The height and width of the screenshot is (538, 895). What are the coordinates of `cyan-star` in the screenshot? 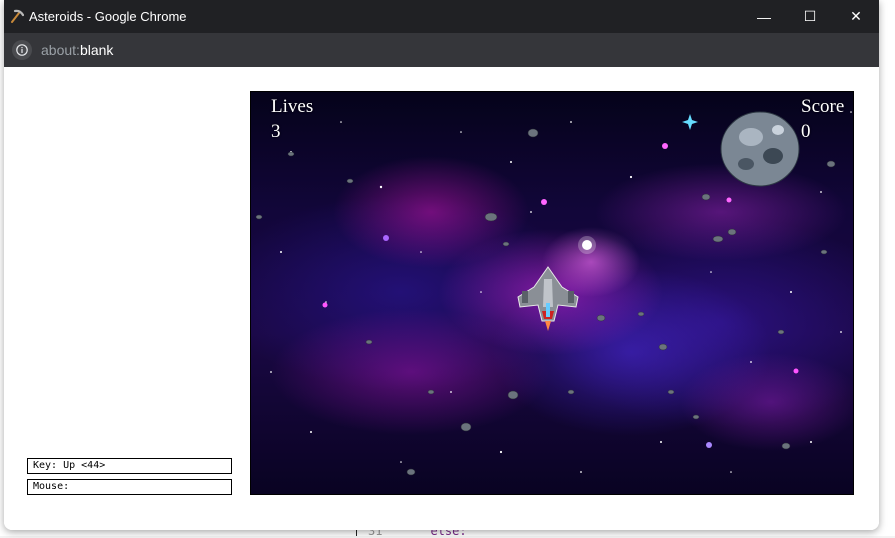 It's located at (690, 122).